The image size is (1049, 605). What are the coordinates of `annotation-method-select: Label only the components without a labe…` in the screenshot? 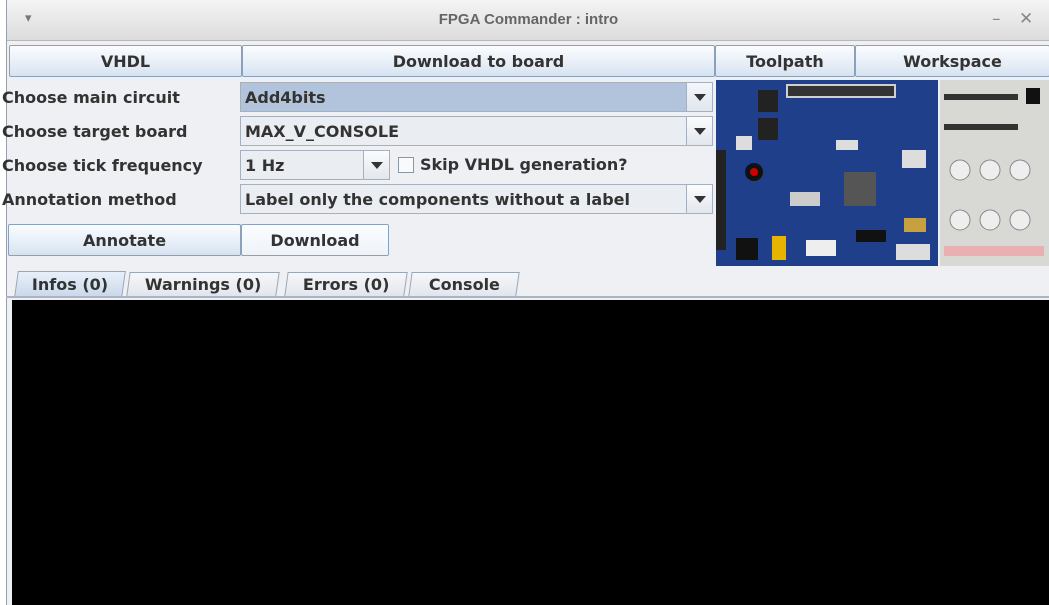 It's located at (476, 199).